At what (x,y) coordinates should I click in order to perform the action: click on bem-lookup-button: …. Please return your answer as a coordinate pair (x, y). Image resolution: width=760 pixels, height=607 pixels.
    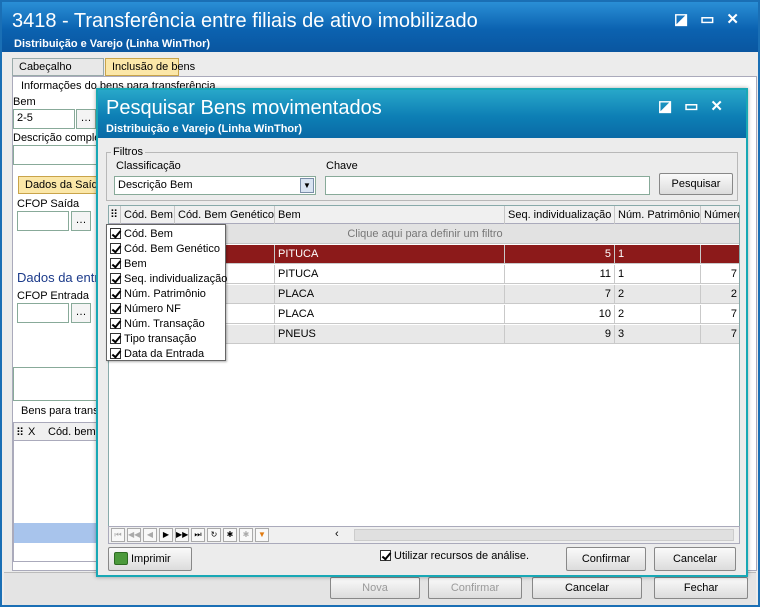
    Looking at the image, I should click on (86, 119).